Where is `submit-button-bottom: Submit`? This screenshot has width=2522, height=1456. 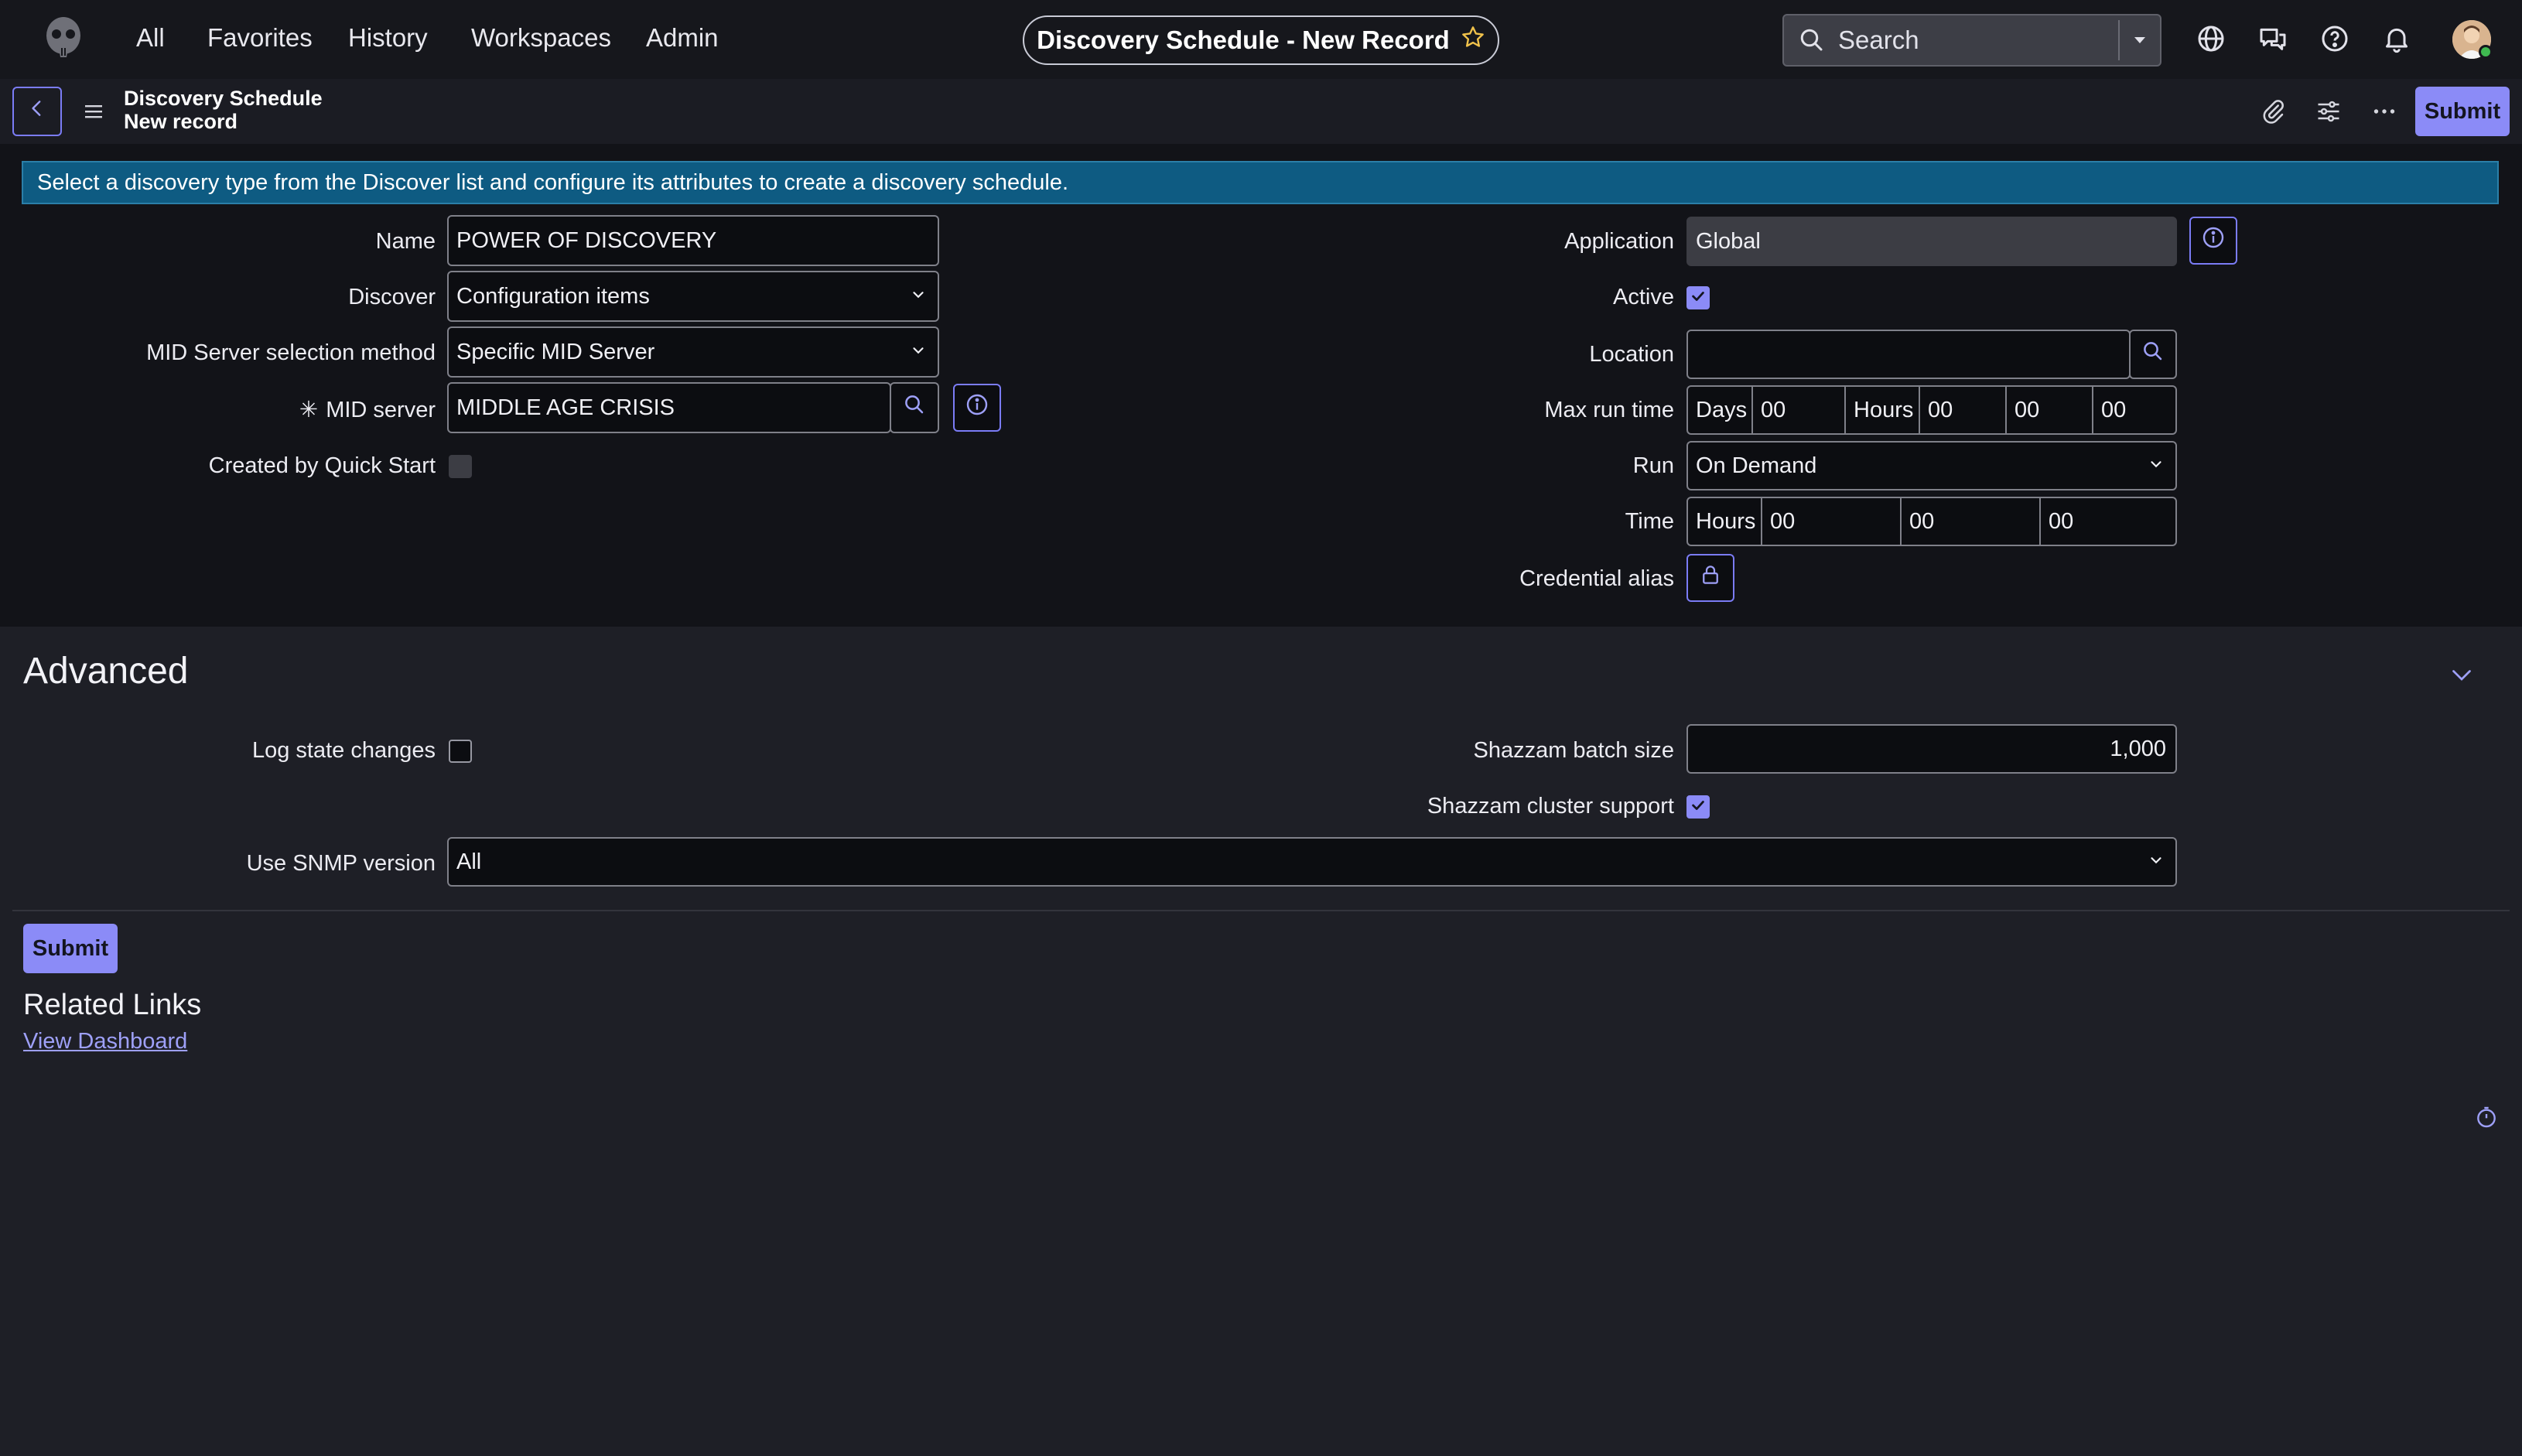
submit-button-bottom: Submit is located at coordinates (70, 948).